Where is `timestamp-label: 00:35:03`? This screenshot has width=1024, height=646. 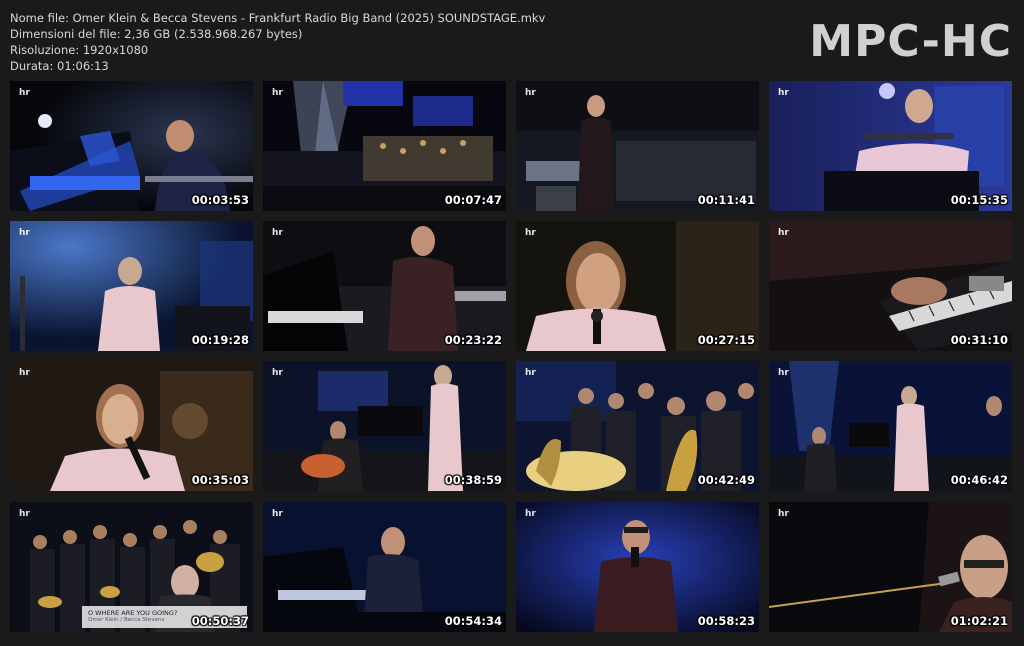
timestamp-label: 00:35:03 is located at coordinates (220, 480).